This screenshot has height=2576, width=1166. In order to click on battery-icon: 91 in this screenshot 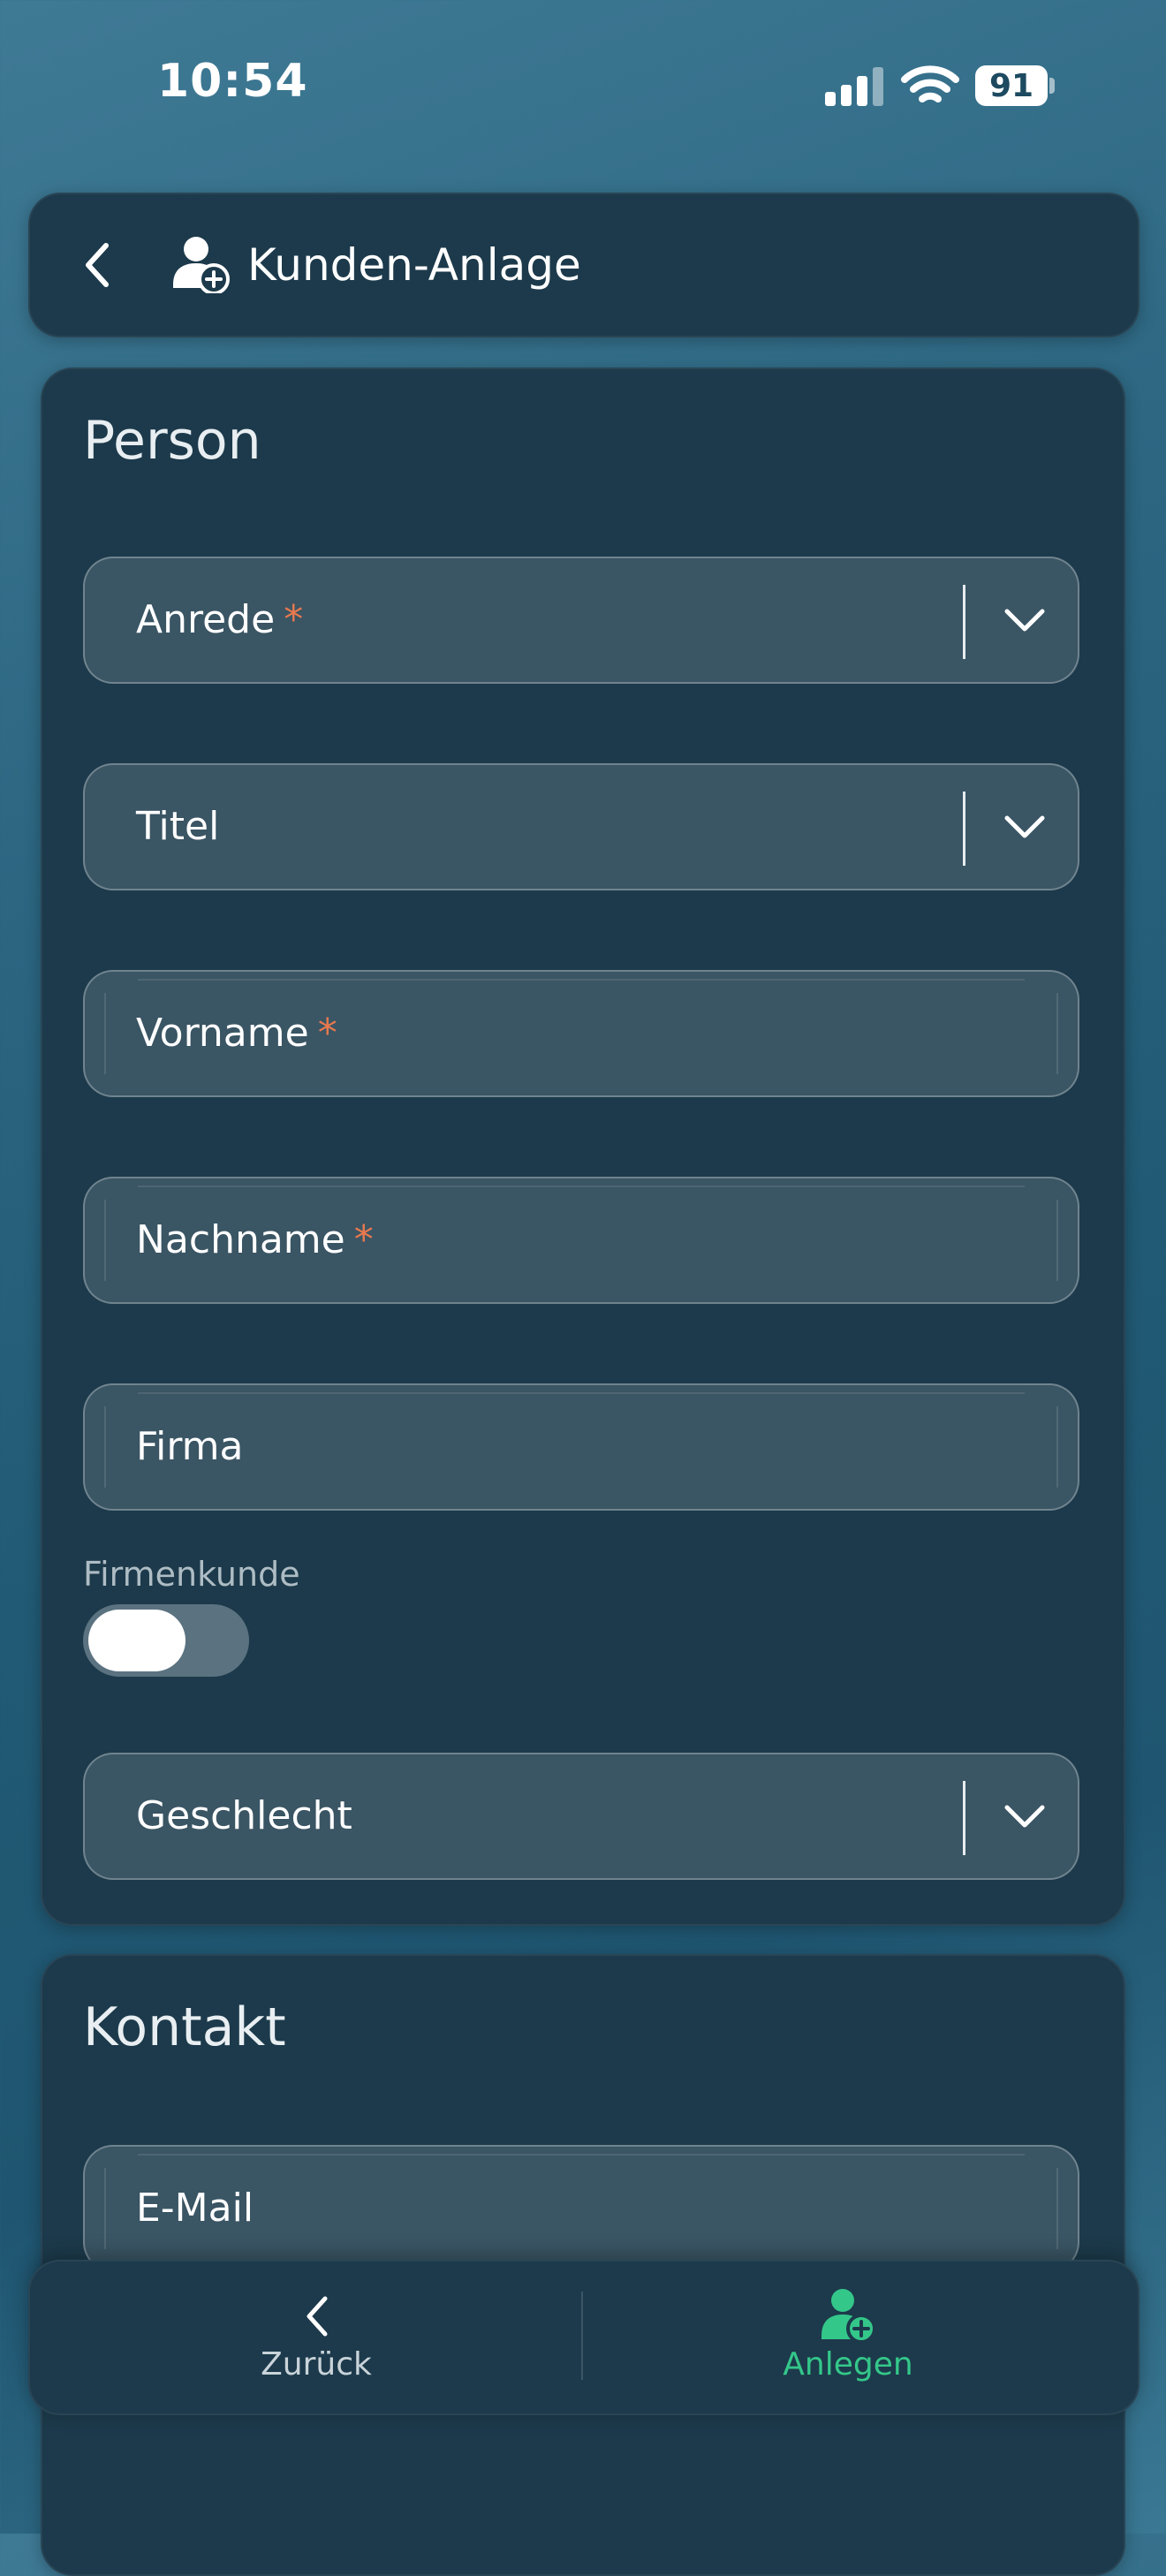, I will do `click(1015, 86)`.